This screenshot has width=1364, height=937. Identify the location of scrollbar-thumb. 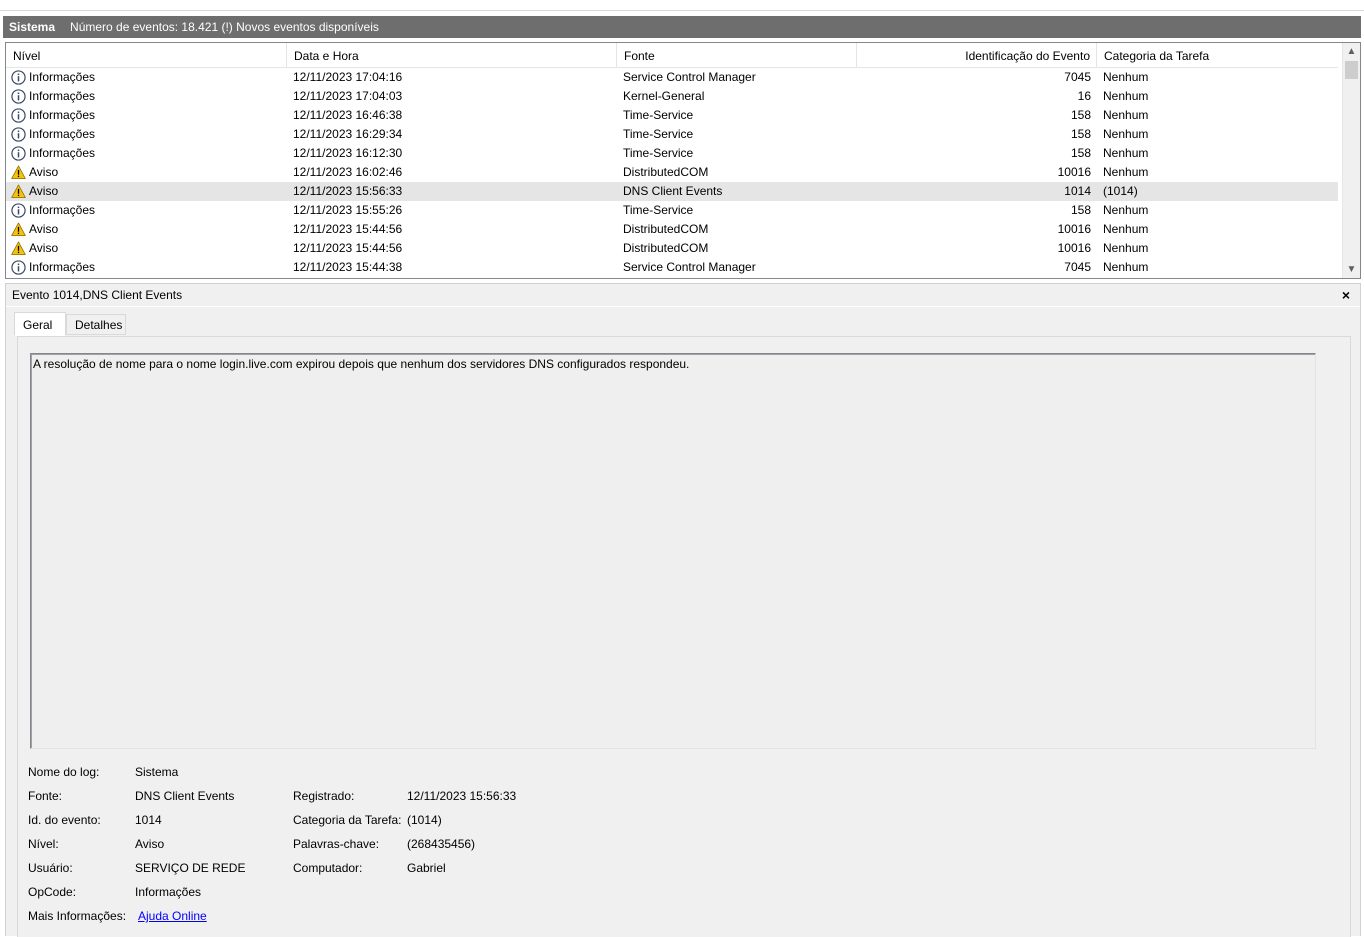
(1351, 70).